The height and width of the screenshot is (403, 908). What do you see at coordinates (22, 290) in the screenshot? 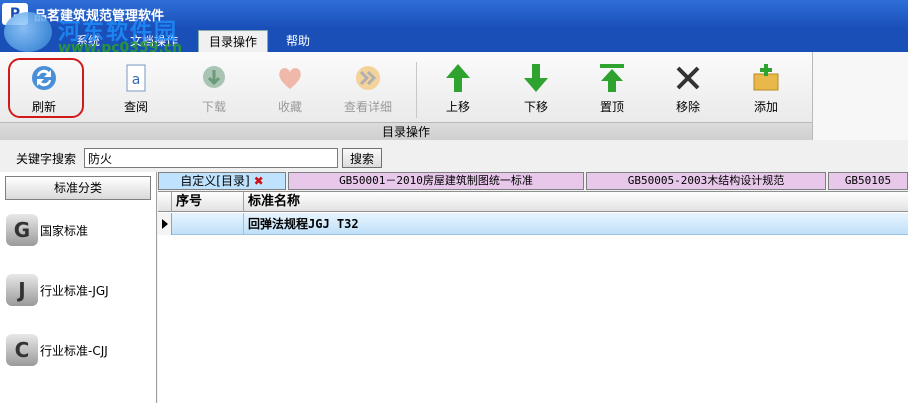
I see `jgj-standard-icon: J` at bounding box center [22, 290].